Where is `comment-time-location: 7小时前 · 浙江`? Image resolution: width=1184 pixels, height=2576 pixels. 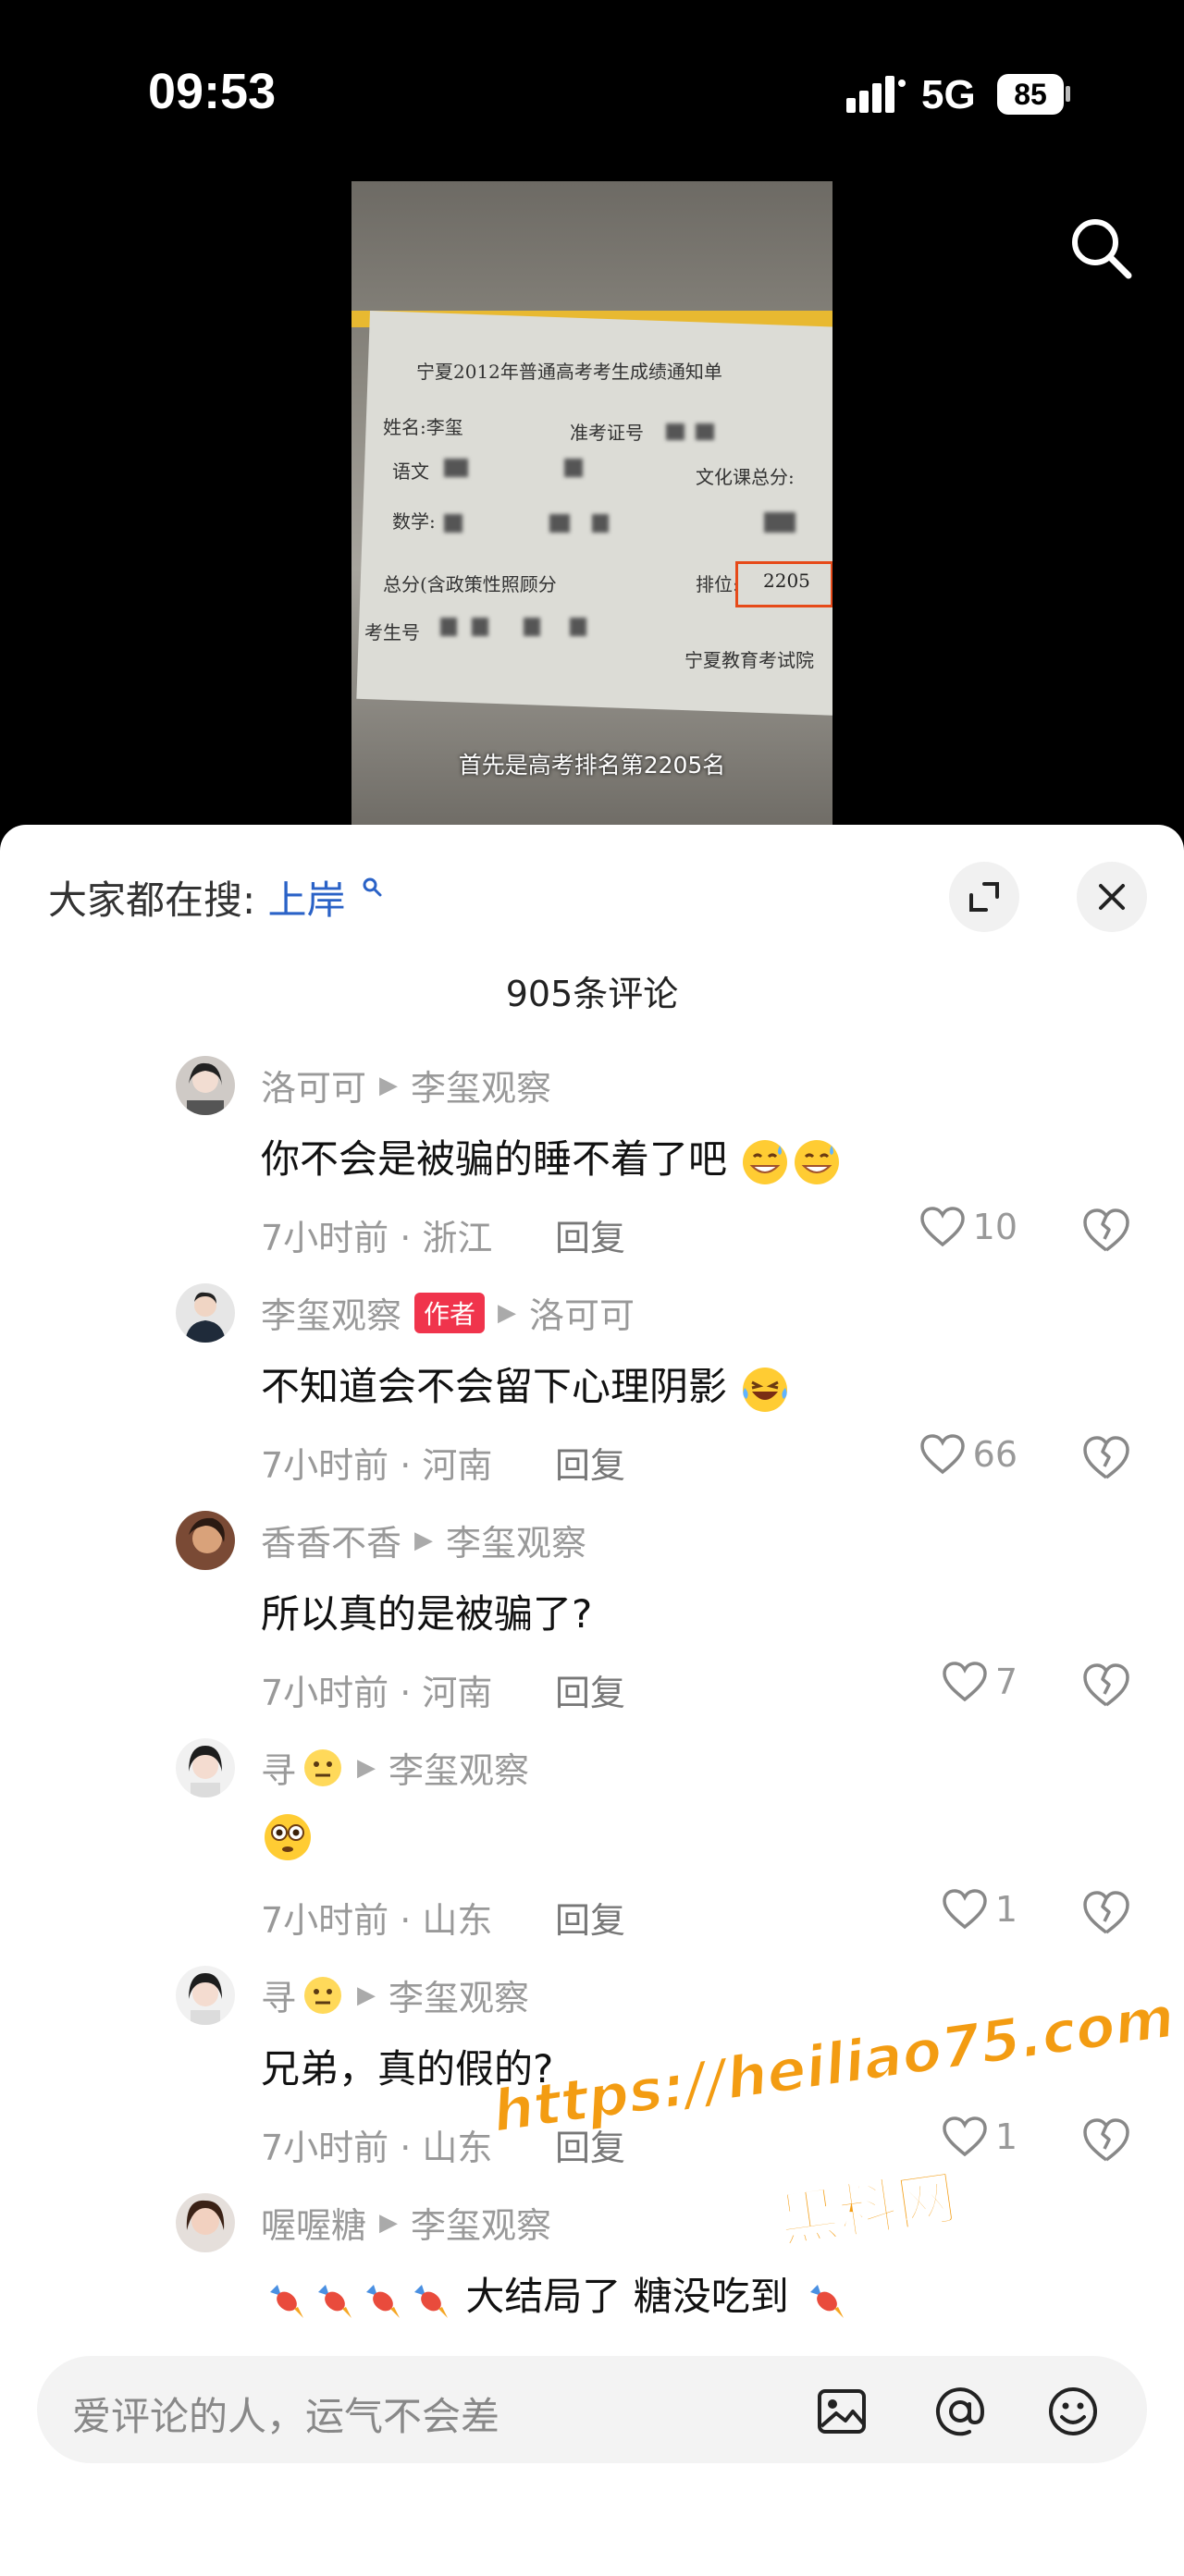
comment-time-location: 7小时前 · 浙江 is located at coordinates (377, 1238).